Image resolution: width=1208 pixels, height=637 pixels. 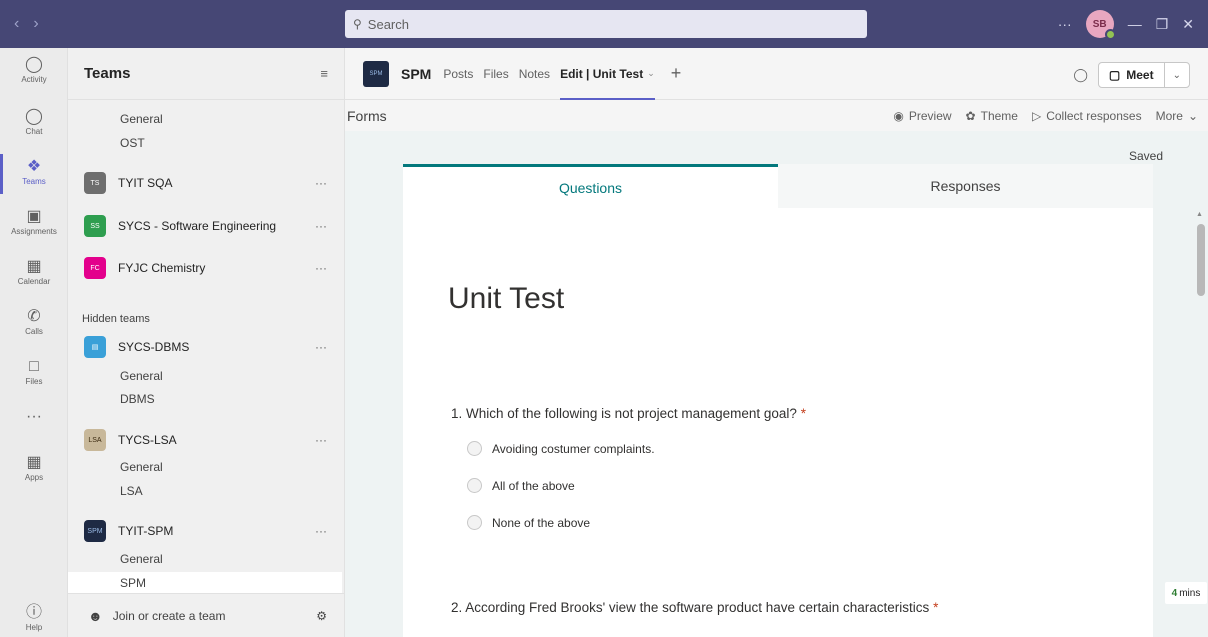 I want to click on rail-item-apps: ▦ Apps, so click(x=34, y=468).